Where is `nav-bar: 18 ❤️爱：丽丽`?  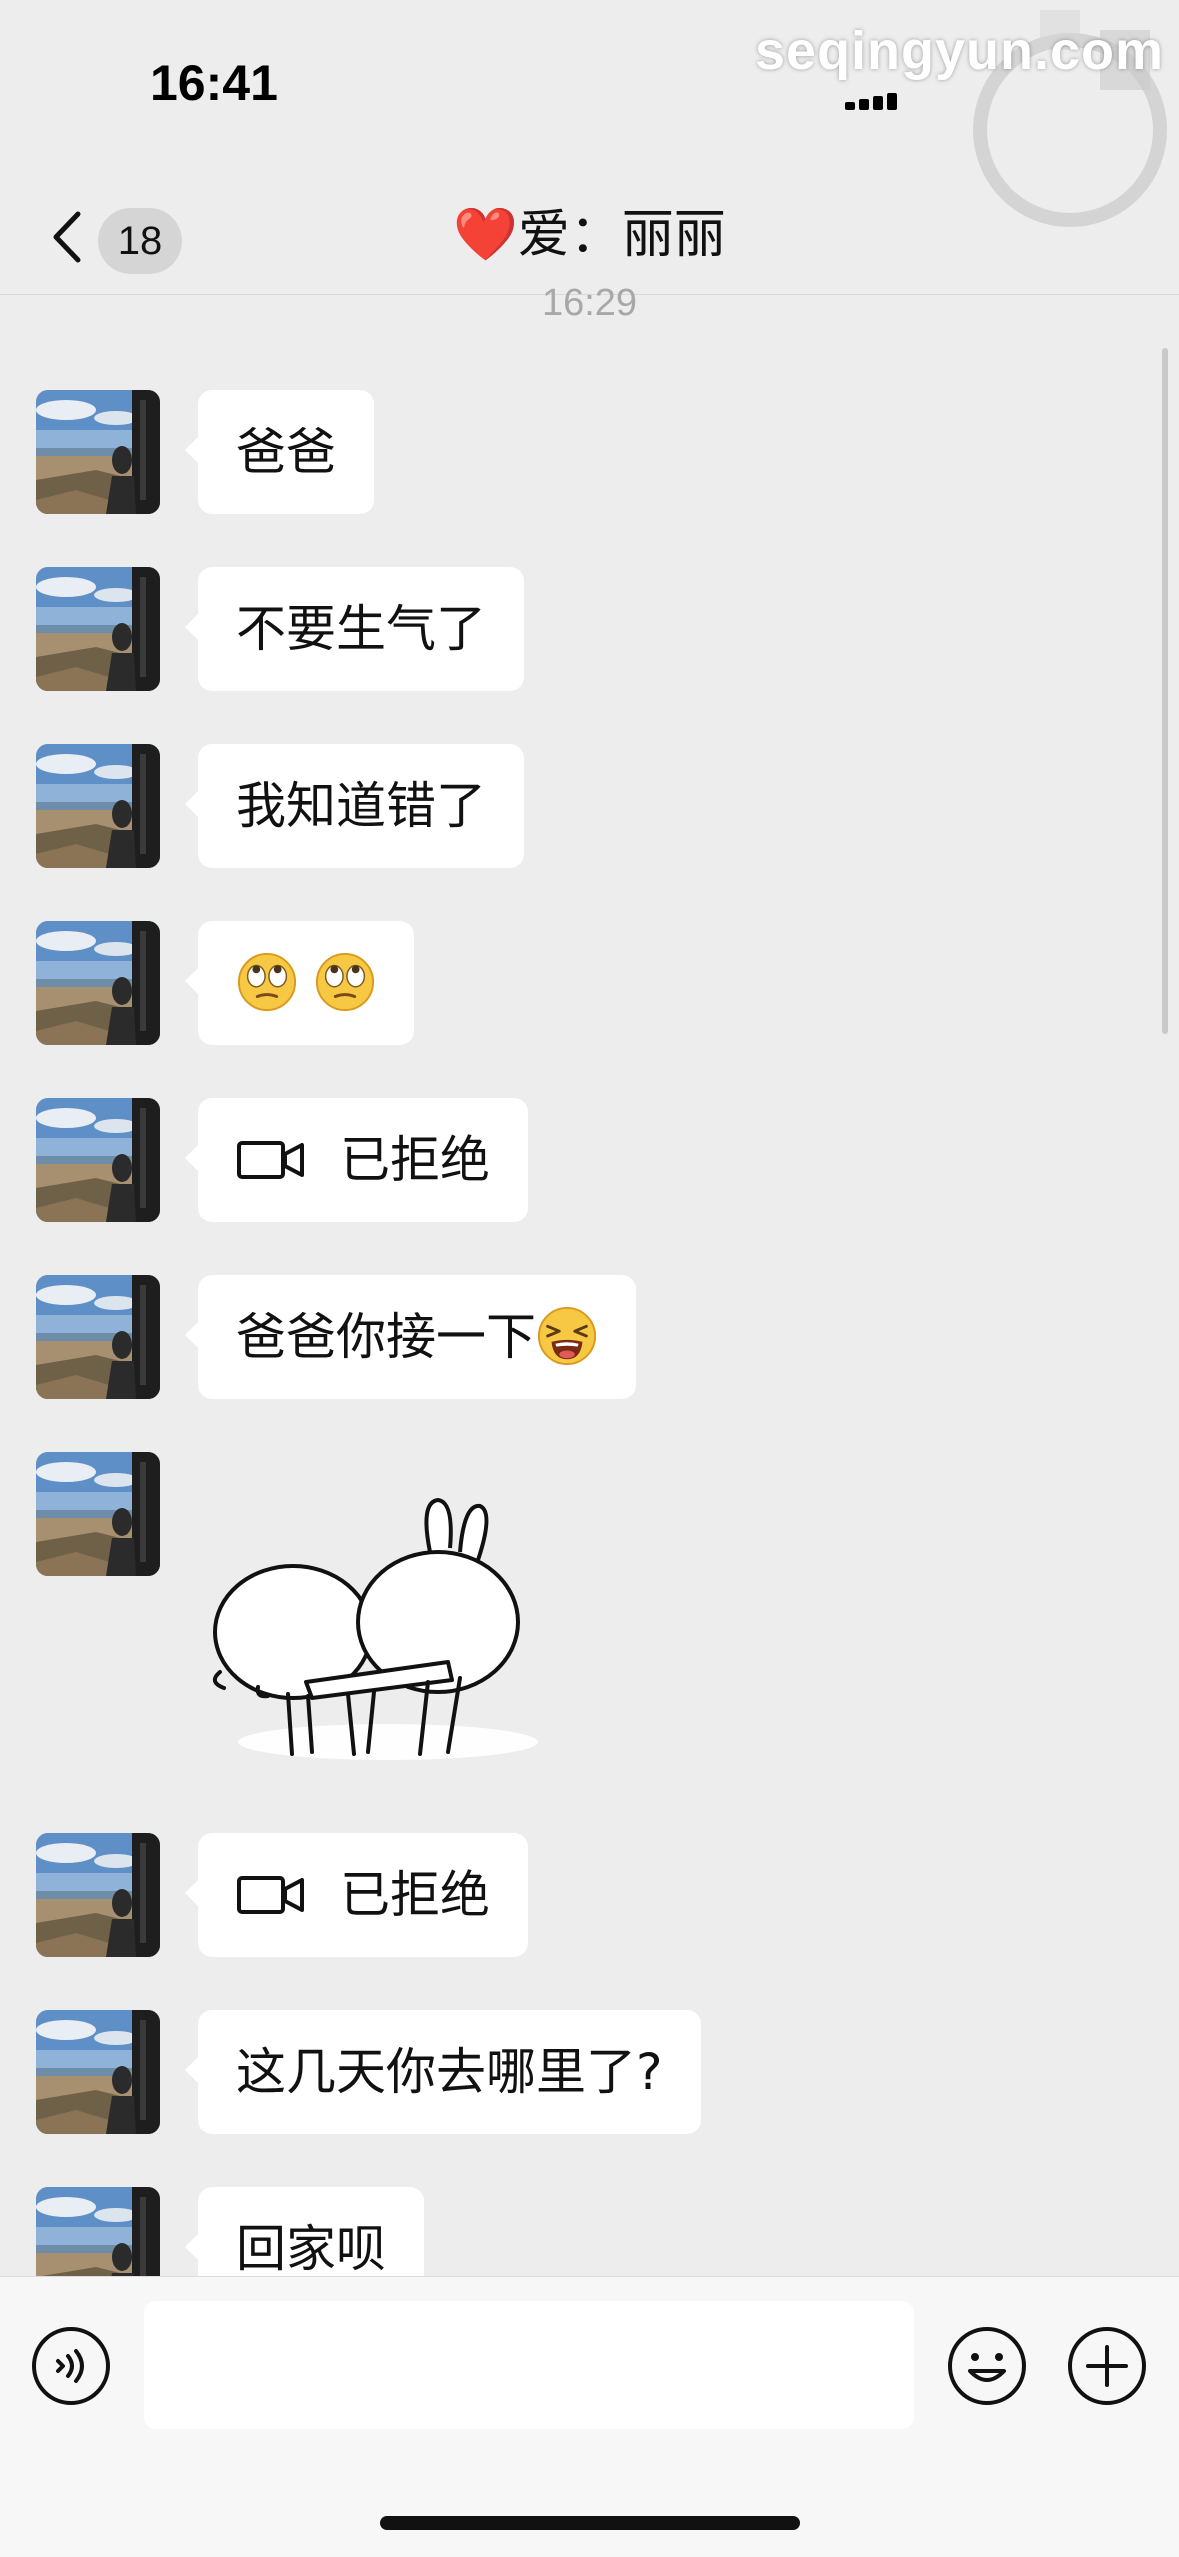 nav-bar: 18 ❤️爱：丽丽 is located at coordinates (589, 227).